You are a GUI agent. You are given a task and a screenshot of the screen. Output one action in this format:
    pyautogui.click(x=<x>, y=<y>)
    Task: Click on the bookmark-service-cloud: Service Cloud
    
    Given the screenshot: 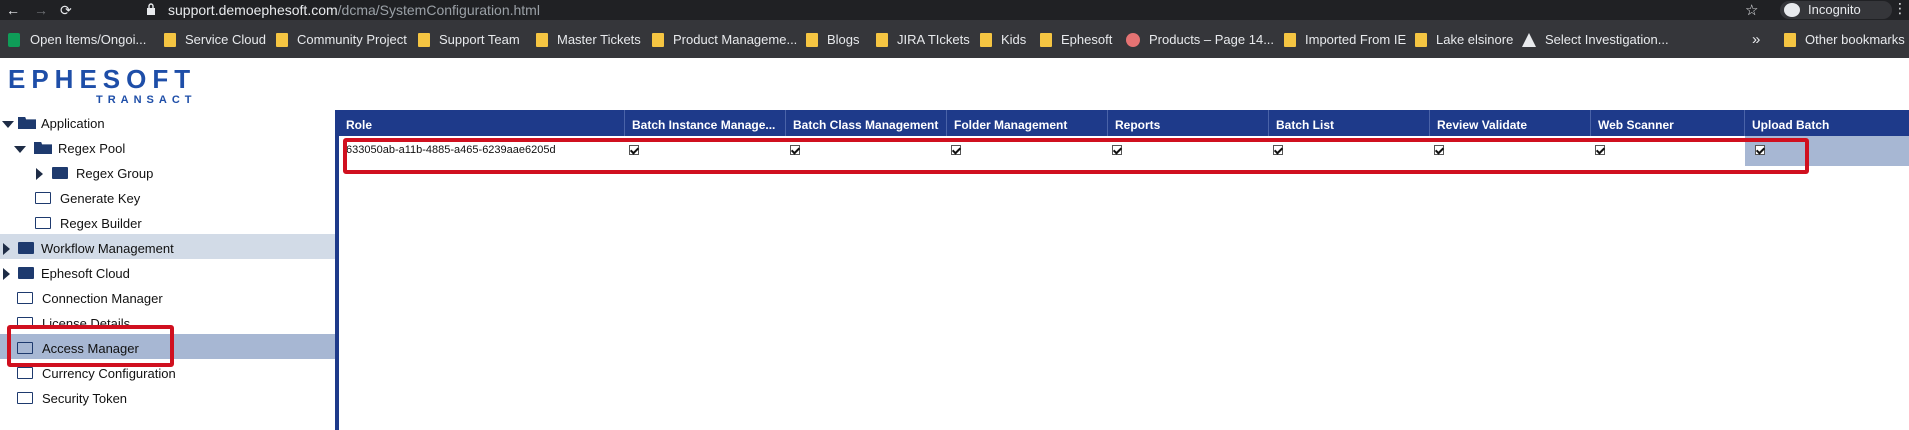 What is the action you would take?
    pyautogui.click(x=216, y=40)
    